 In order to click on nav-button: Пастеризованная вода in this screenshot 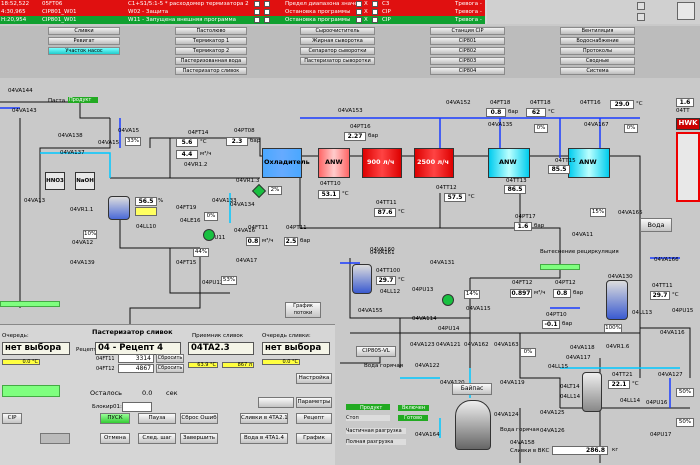, I will do `click(211, 61)`.